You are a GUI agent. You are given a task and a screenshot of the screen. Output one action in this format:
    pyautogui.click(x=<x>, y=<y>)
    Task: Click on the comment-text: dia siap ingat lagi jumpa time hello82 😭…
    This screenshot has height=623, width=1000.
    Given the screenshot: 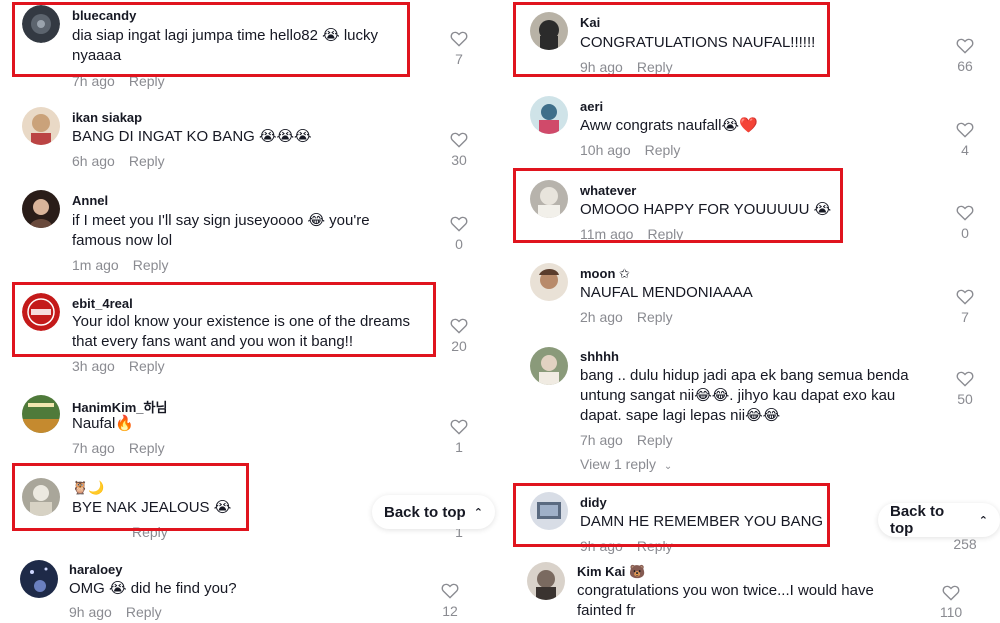 What is the action you would take?
    pyautogui.click(x=225, y=45)
    